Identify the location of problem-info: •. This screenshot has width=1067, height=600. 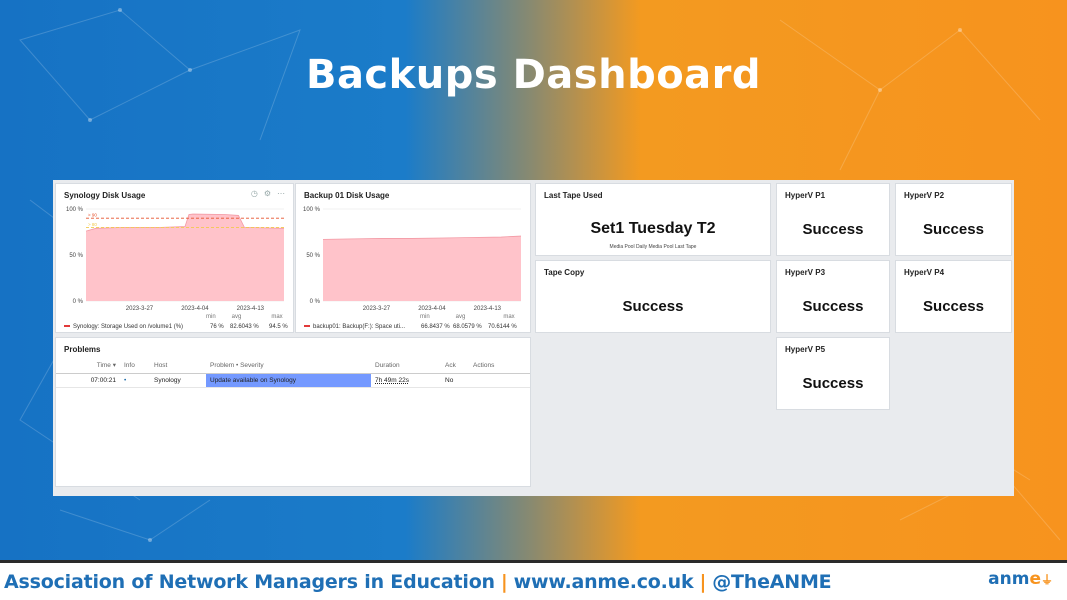
(135, 380).